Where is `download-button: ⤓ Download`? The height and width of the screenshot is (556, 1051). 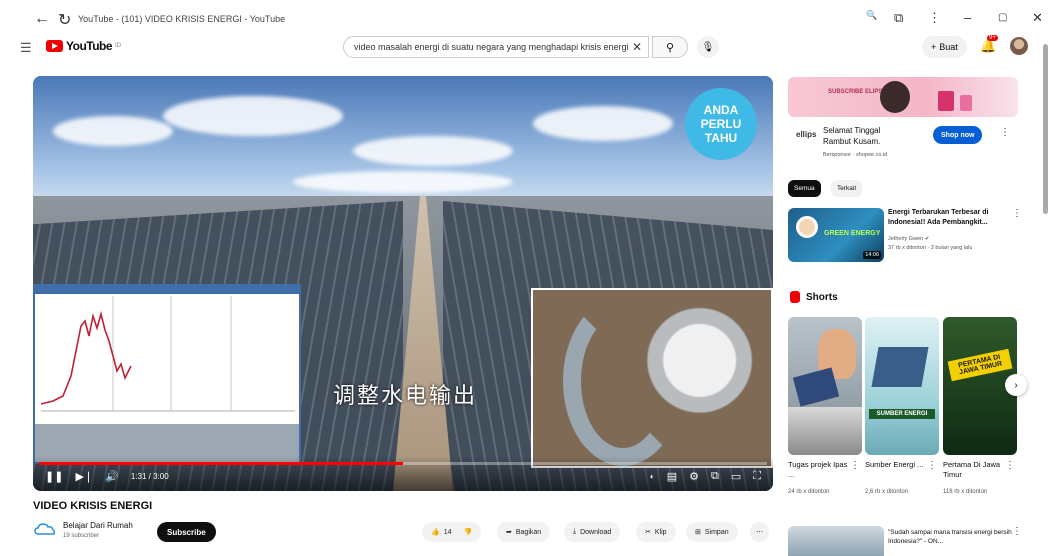
download-button: ⤓ Download is located at coordinates (592, 532).